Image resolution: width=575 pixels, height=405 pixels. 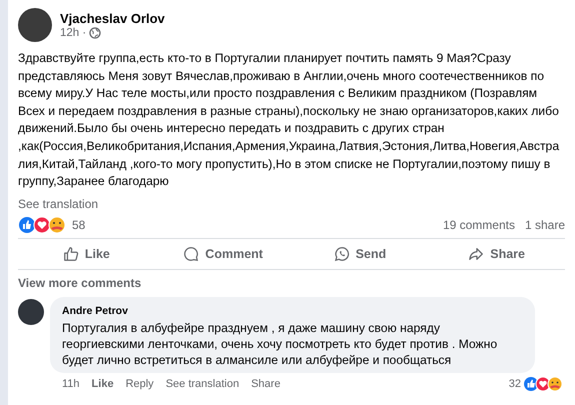 What do you see at coordinates (86, 253) in the screenshot?
I see `like-button: Like` at bounding box center [86, 253].